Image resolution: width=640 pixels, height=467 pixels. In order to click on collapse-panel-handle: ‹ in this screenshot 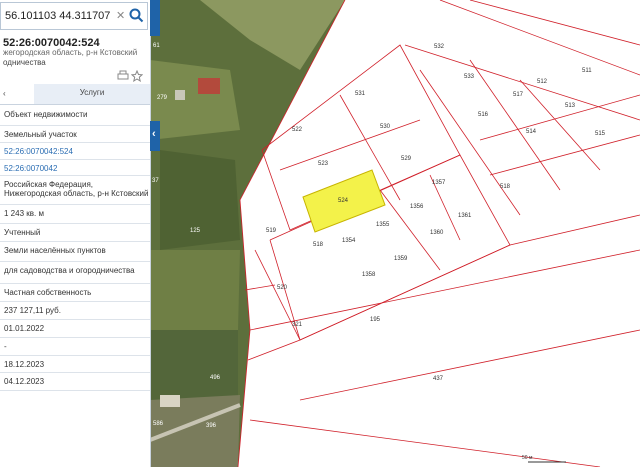, I will do `click(155, 136)`.